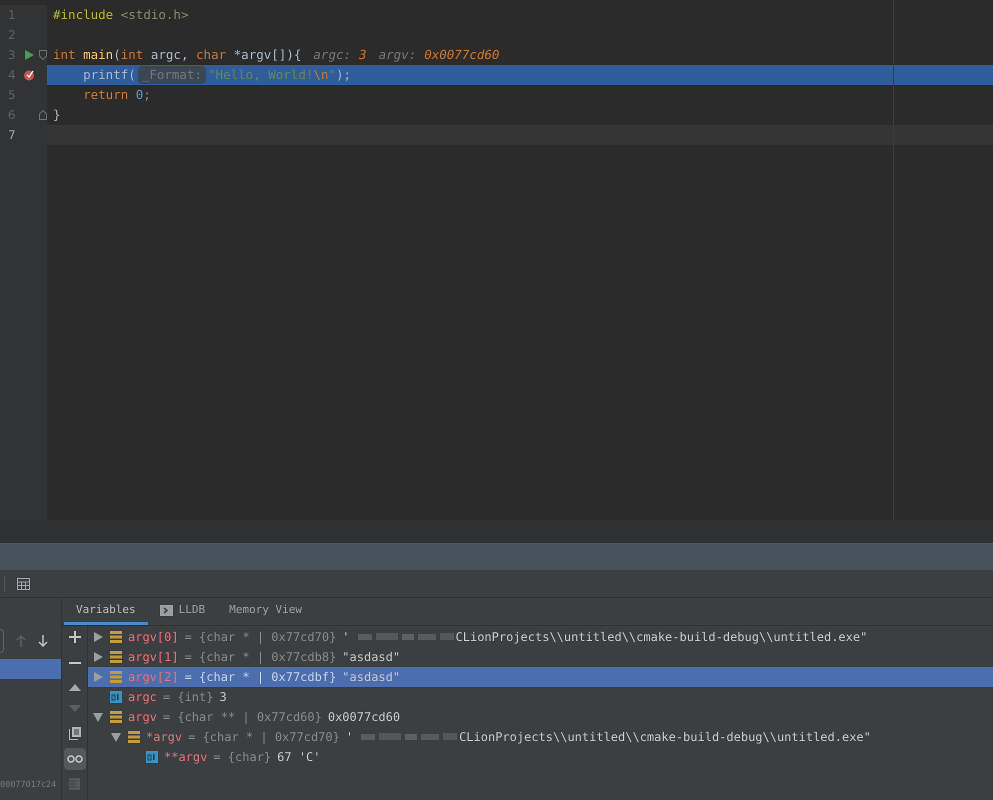  I want to click on variable-name: argc, so click(142, 697).